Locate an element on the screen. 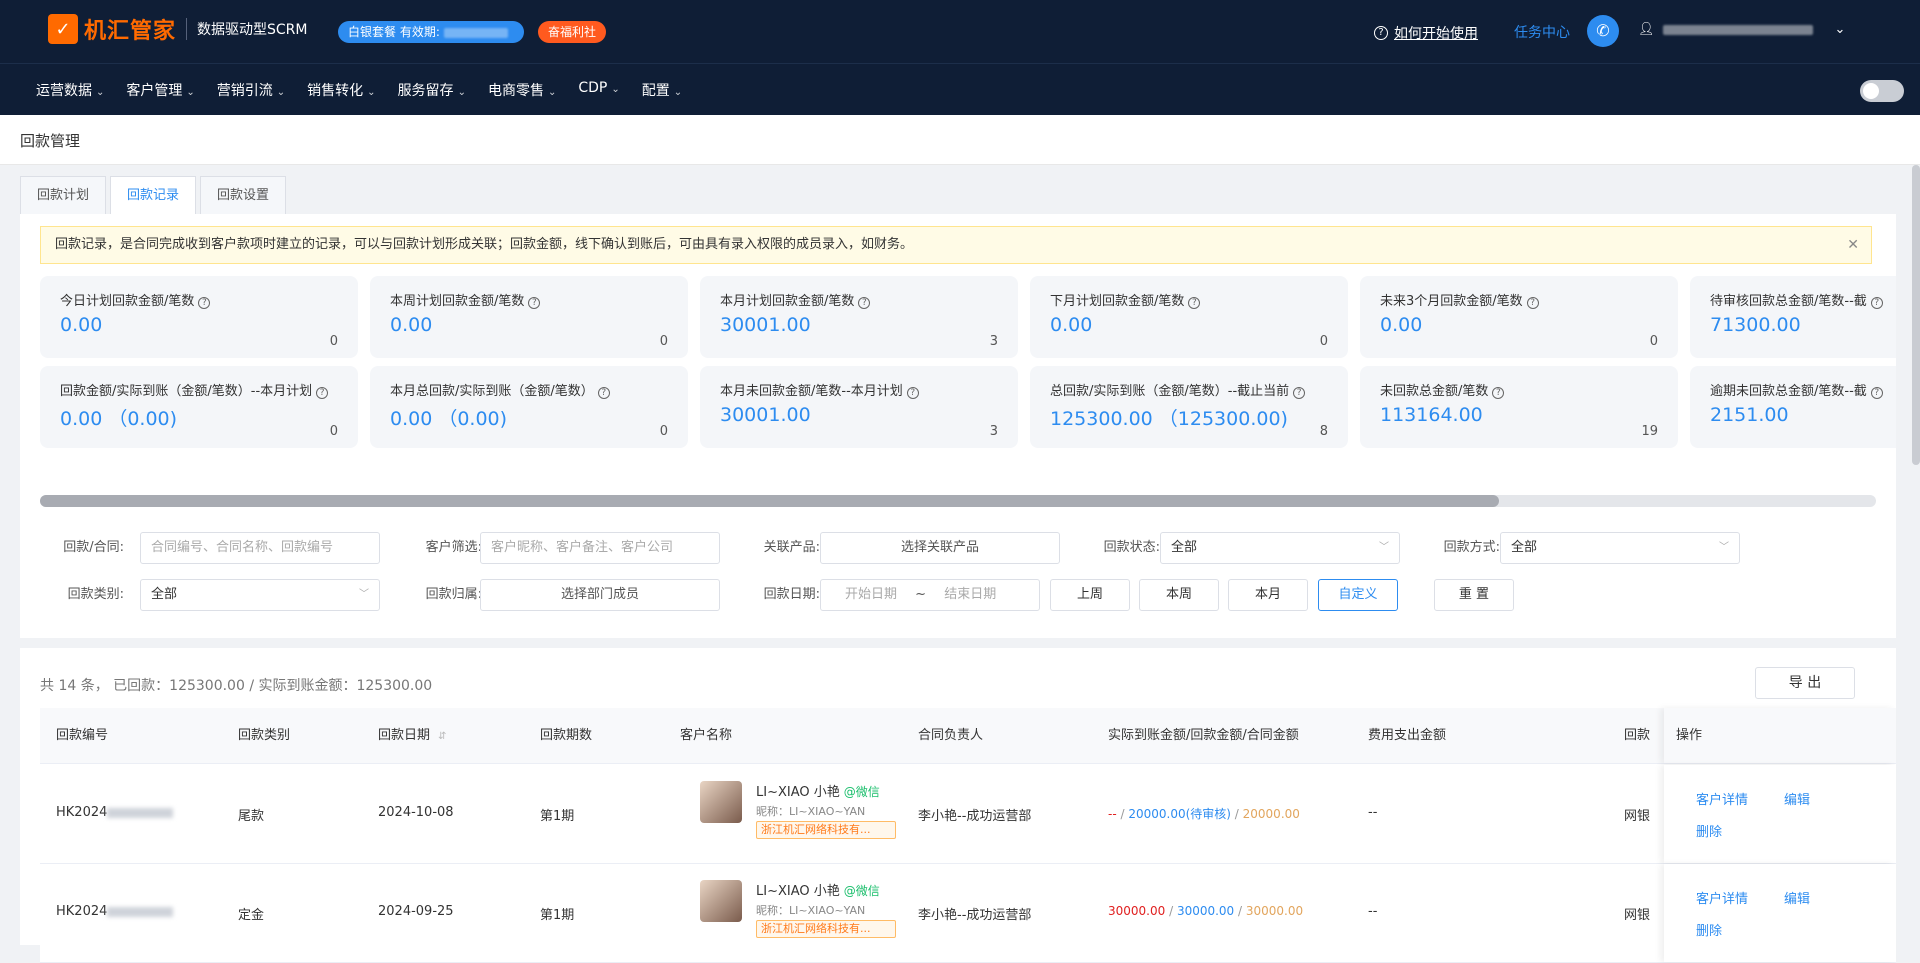  status-value: 全部 is located at coordinates (1184, 547).